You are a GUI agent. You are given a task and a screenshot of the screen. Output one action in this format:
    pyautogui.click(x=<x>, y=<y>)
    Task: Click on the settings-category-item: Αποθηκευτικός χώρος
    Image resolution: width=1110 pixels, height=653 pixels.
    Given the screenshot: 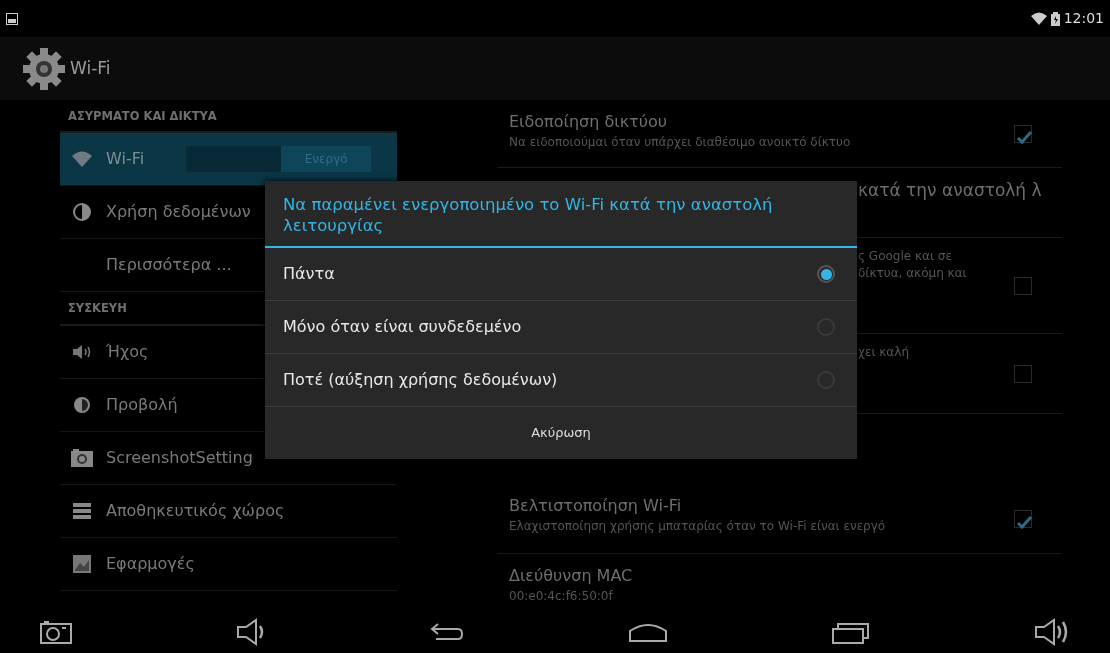 What is the action you would take?
    pyautogui.click(x=228, y=511)
    